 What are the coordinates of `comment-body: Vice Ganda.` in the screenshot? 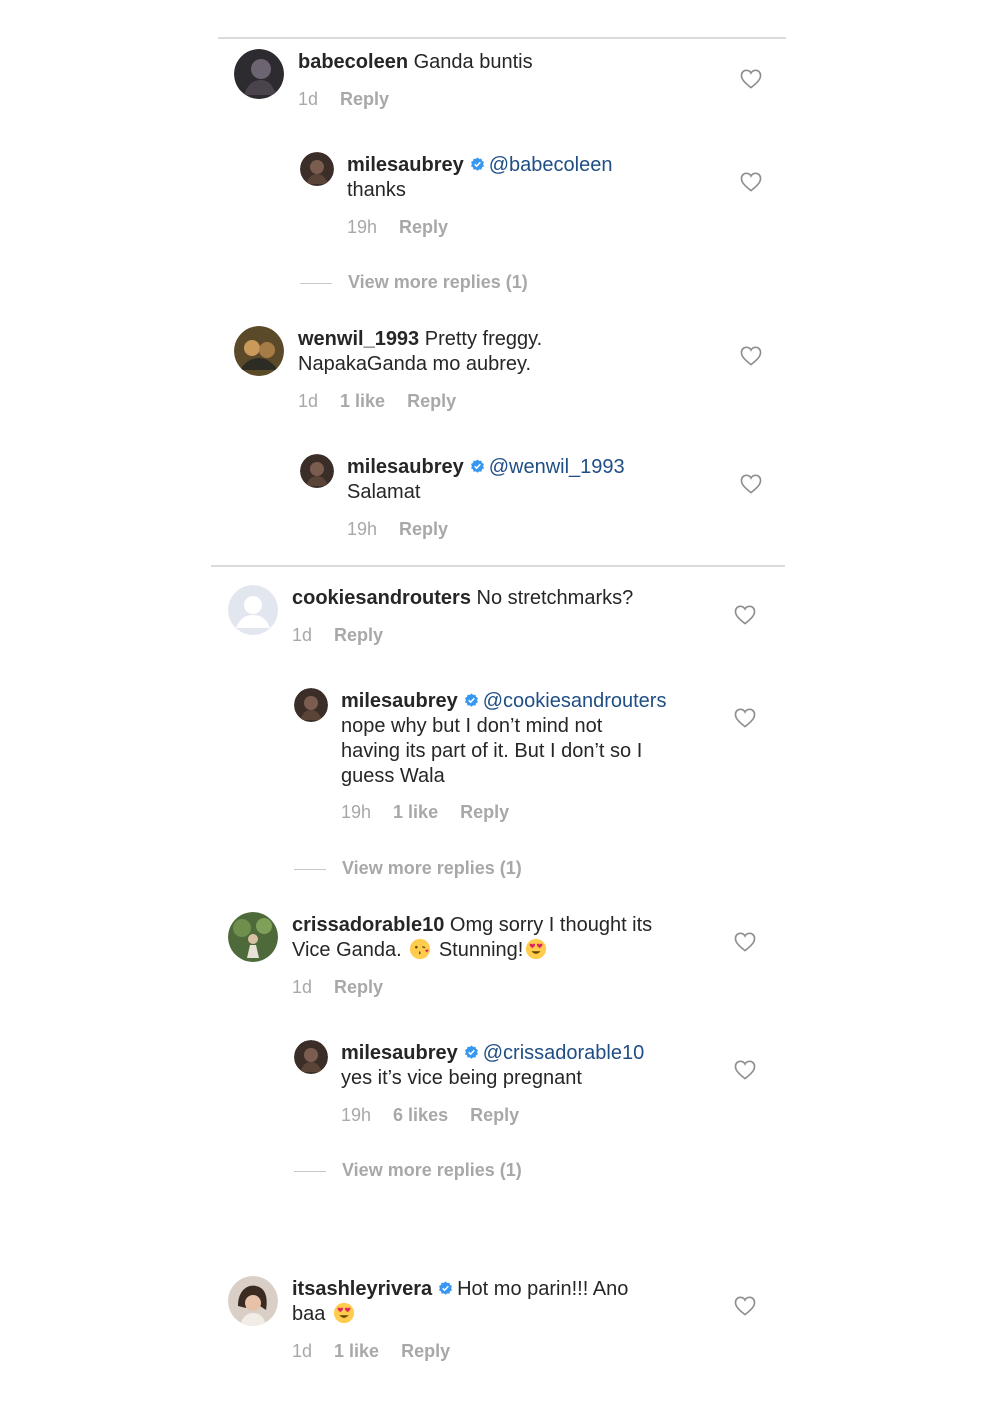 It's located at (347, 950).